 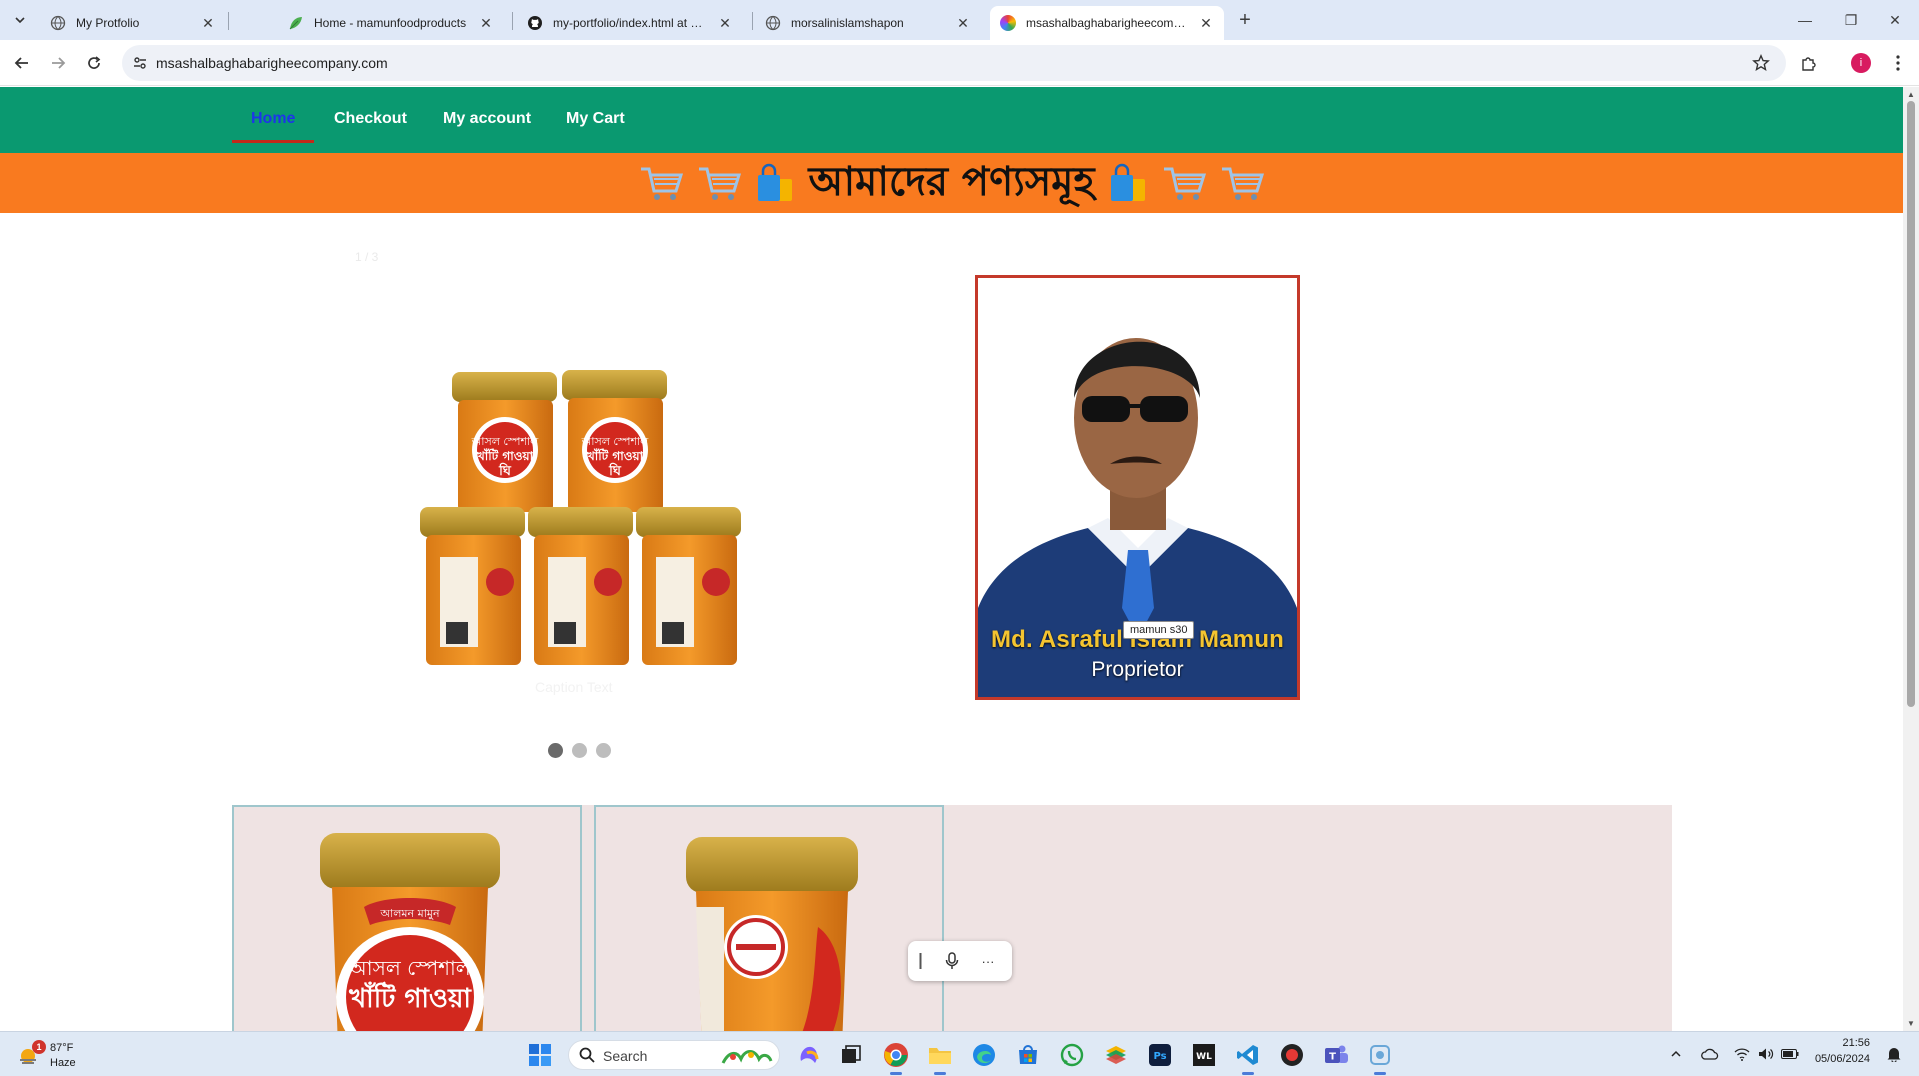 What do you see at coordinates (1245, 20) in the screenshot?
I see `new-tab-button: +` at bounding box center [1245, 20].